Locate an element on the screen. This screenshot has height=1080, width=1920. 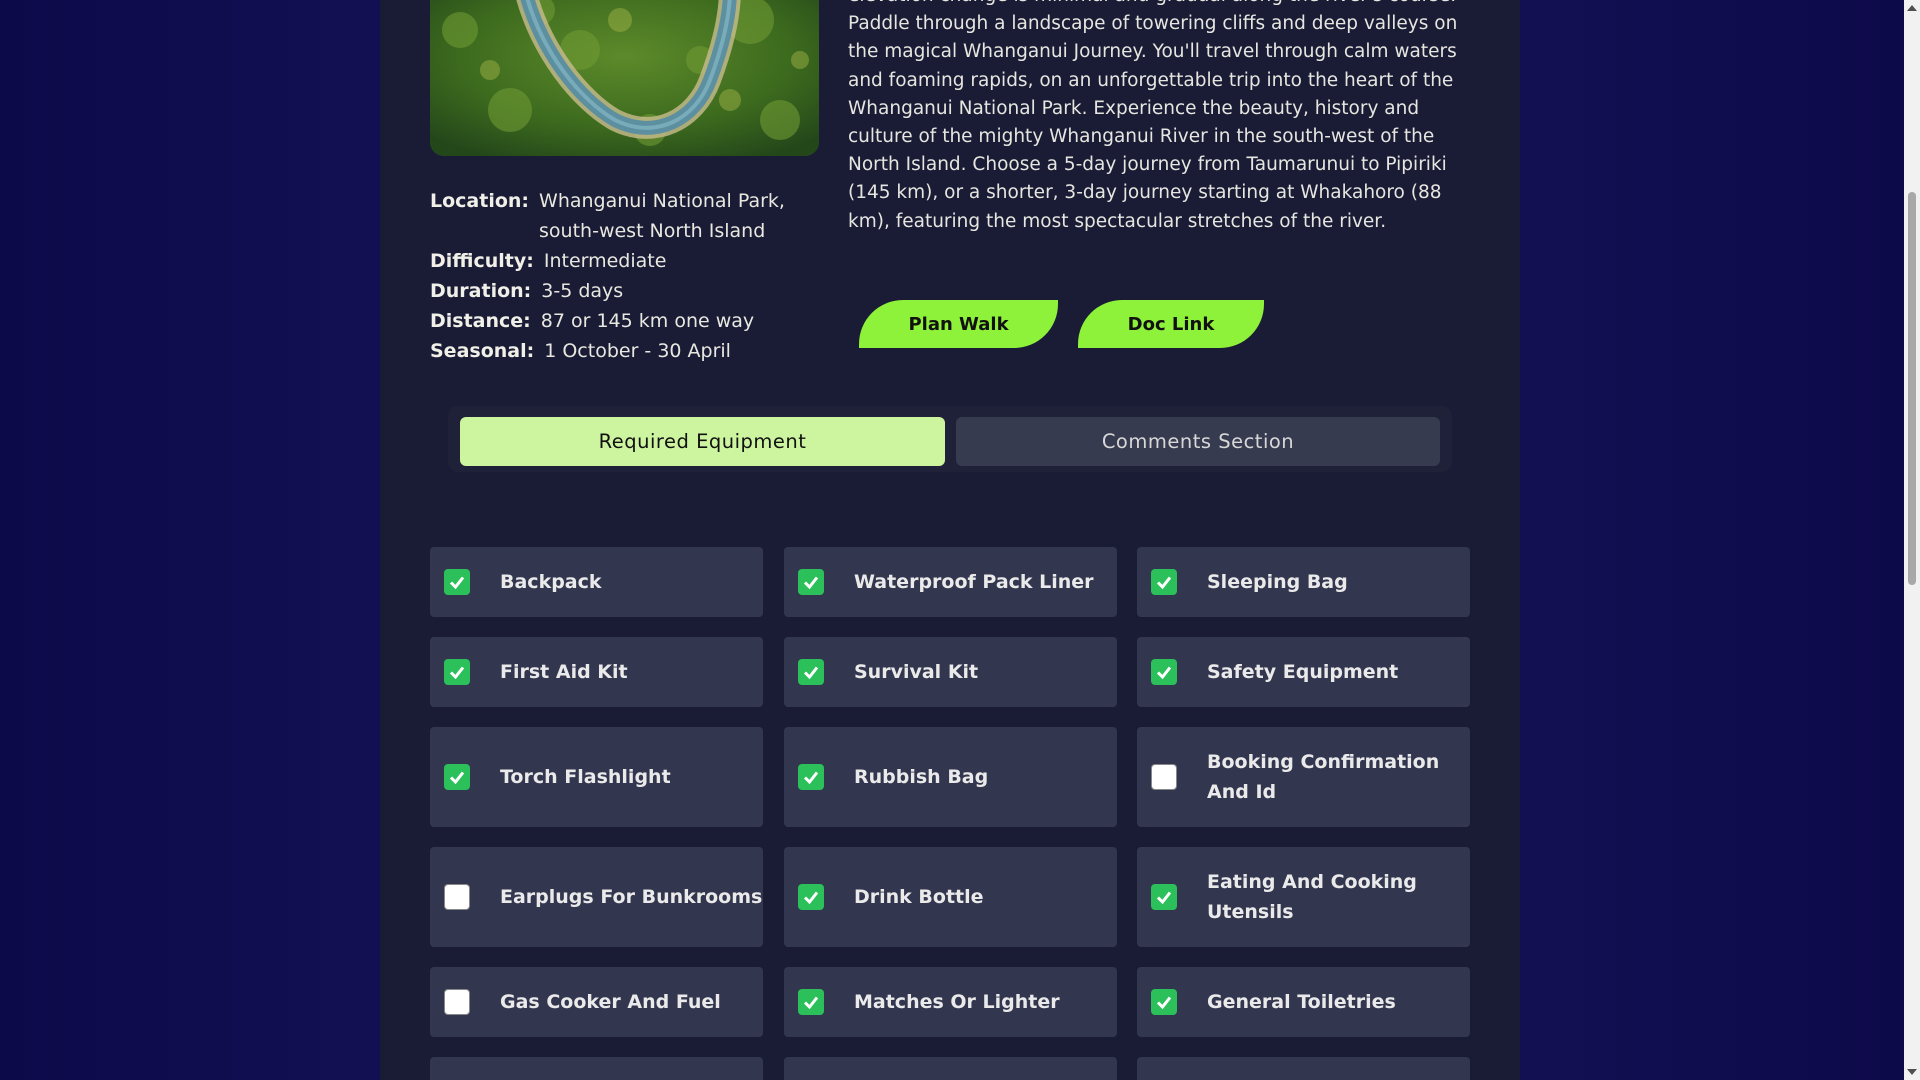
equipment-item: General Toiletries is located at coordinates (1303, 1002).